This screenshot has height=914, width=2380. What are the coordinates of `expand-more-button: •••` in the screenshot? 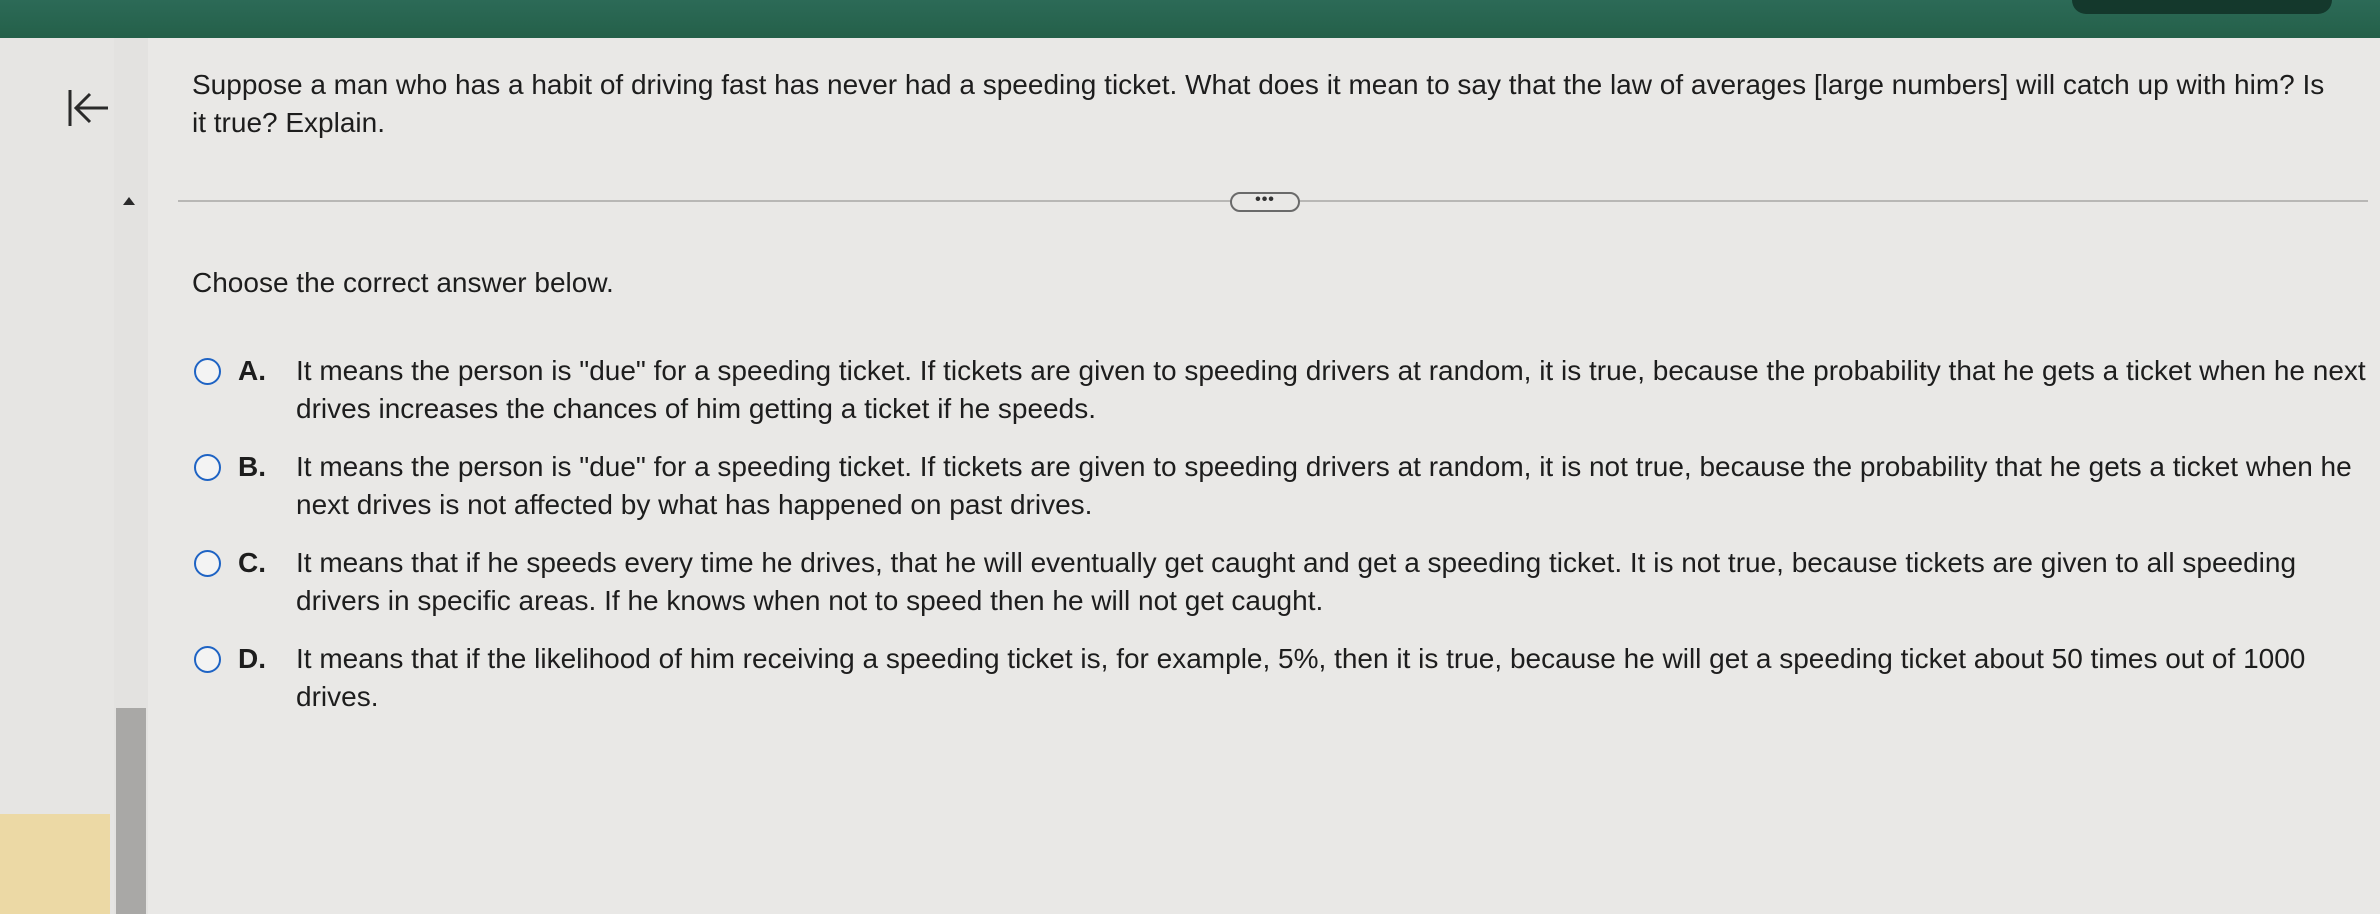 It's located at (1265, 202).